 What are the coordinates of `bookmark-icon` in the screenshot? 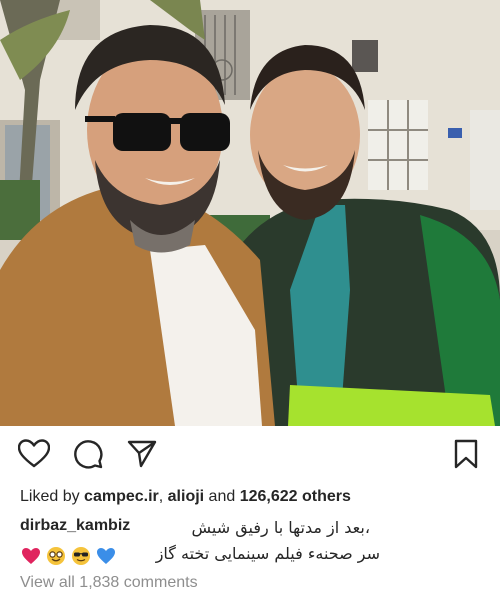 It's located at (466, 454).